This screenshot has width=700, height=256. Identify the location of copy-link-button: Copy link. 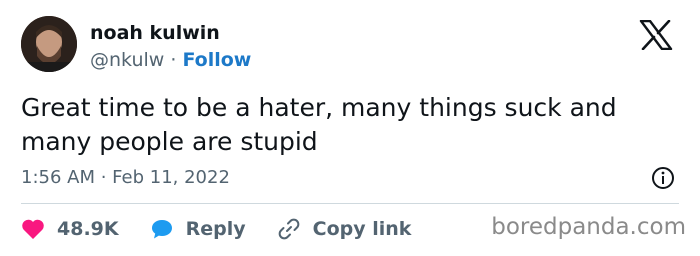
(344, 229).